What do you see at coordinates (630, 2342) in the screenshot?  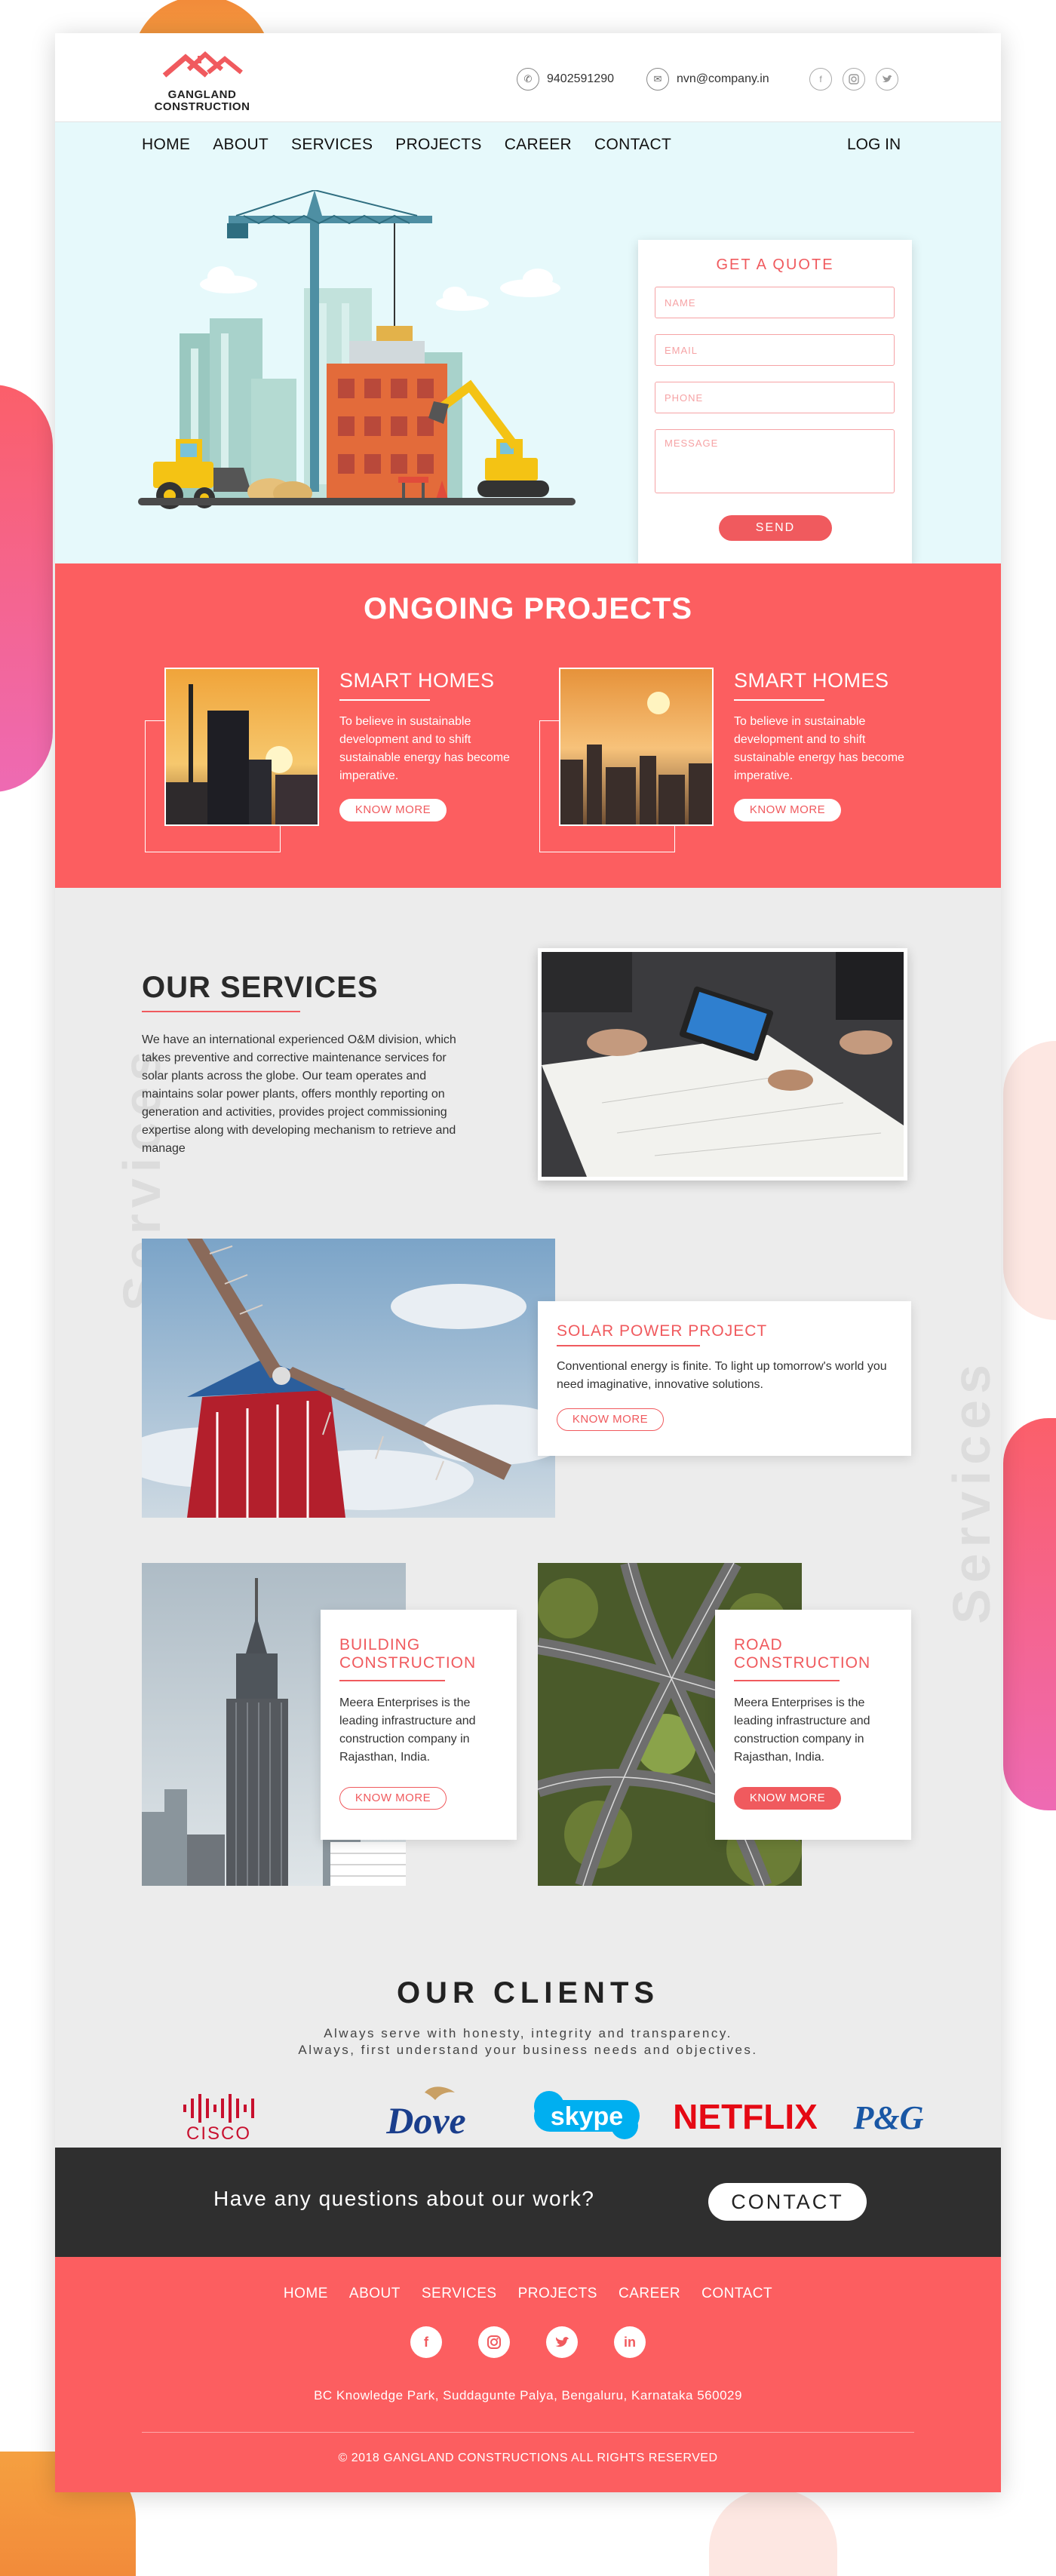 I see `linkedin-icon: in` at bounding box center [630, 2342].